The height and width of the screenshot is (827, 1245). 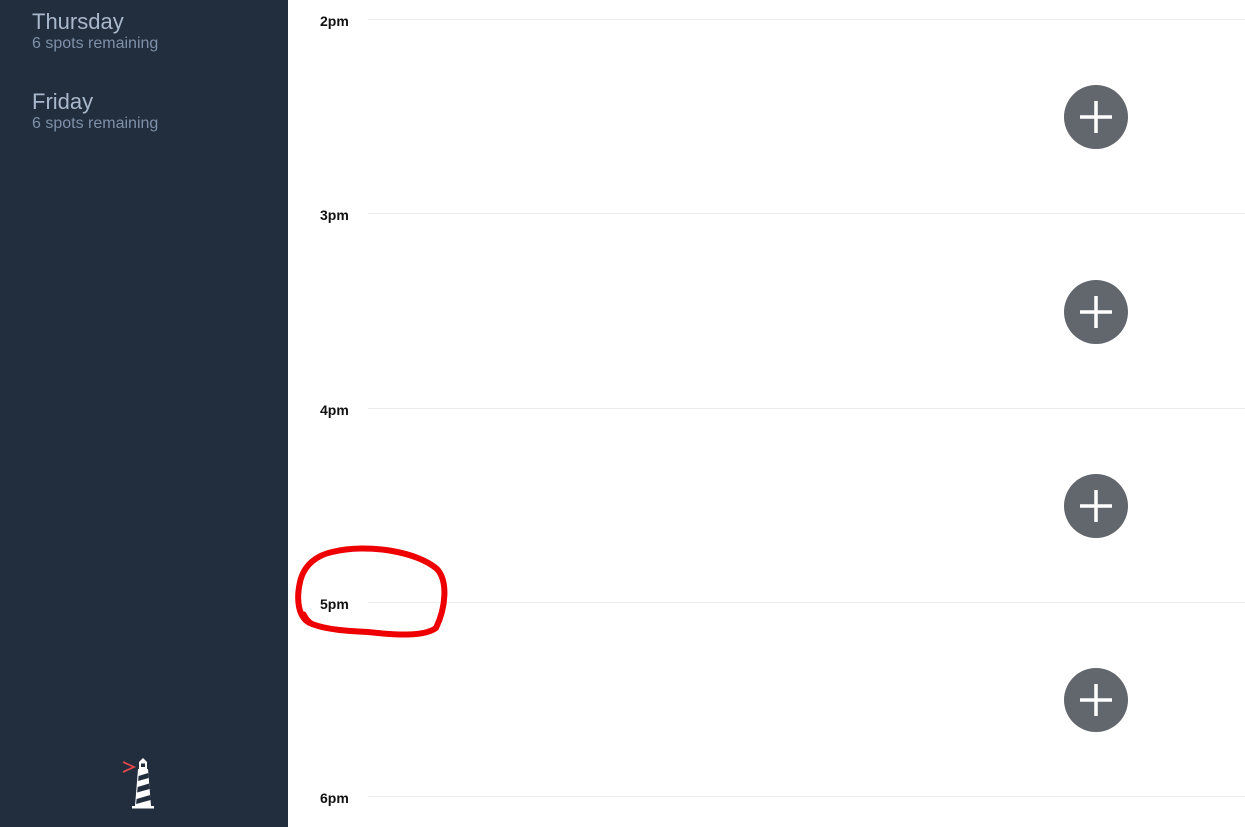 I want to click on sidebar-day-thursday: Thursday 6 spots remaining, so click(x=95, y=31).